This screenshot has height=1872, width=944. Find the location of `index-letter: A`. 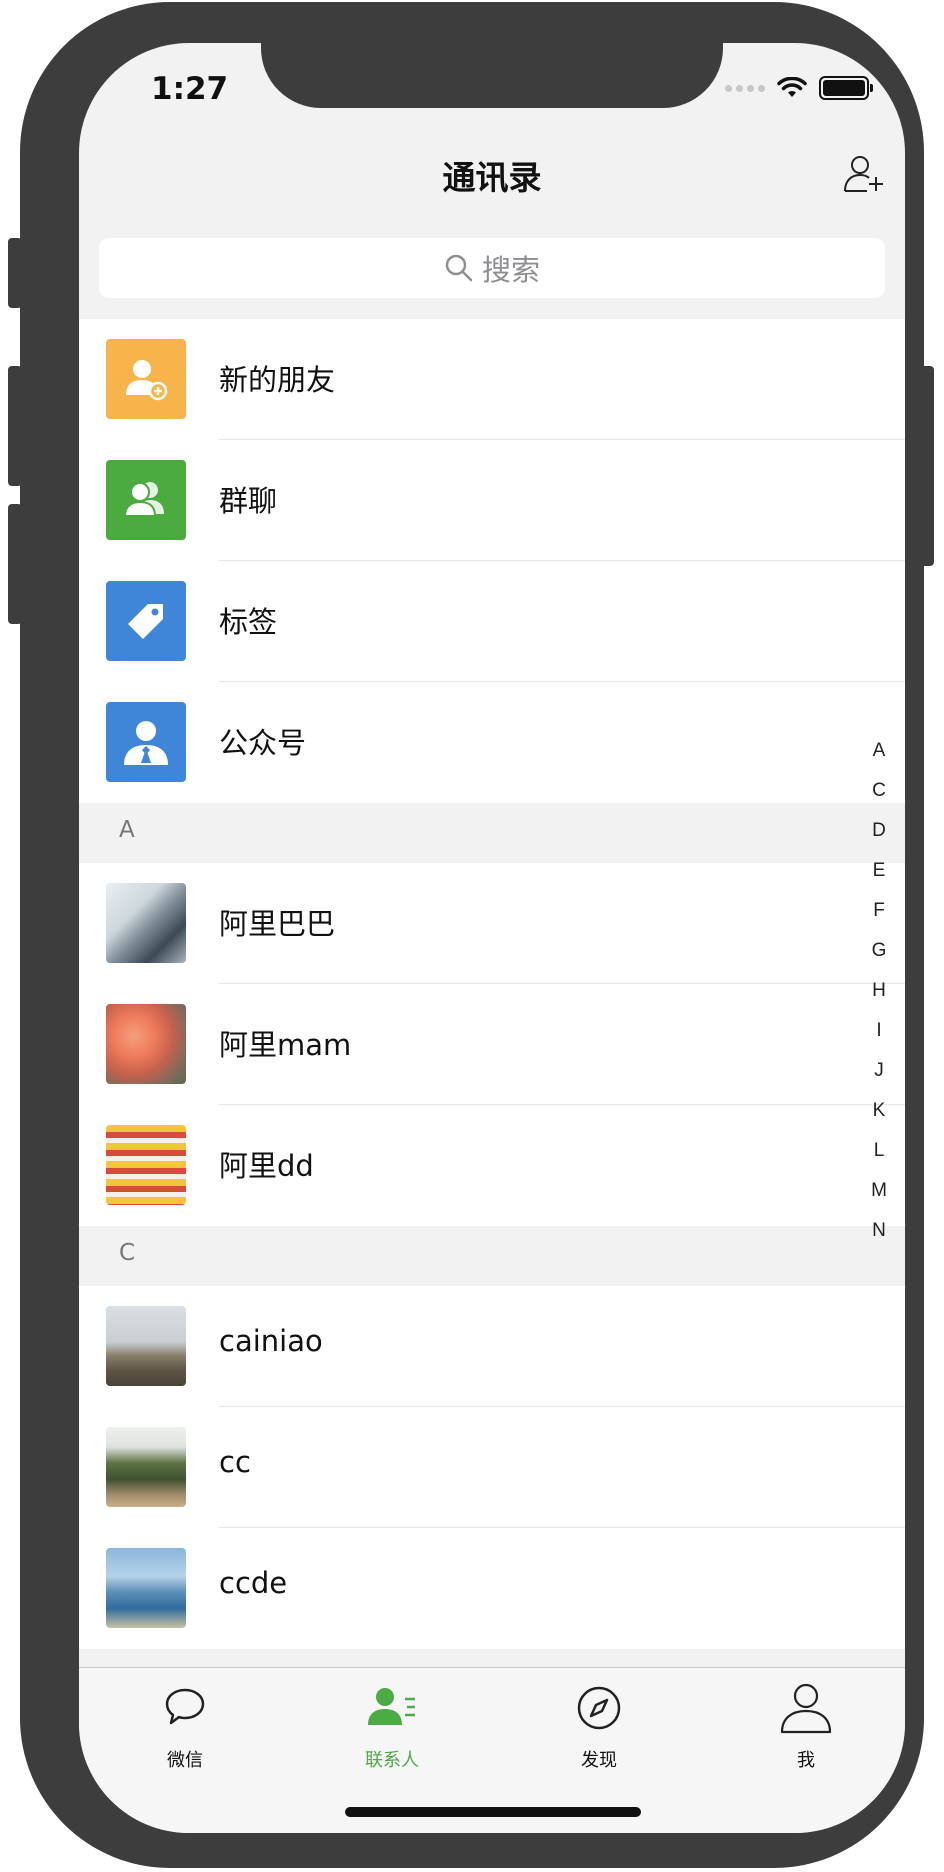

index-letter: A is located at coordinates (879, 751).